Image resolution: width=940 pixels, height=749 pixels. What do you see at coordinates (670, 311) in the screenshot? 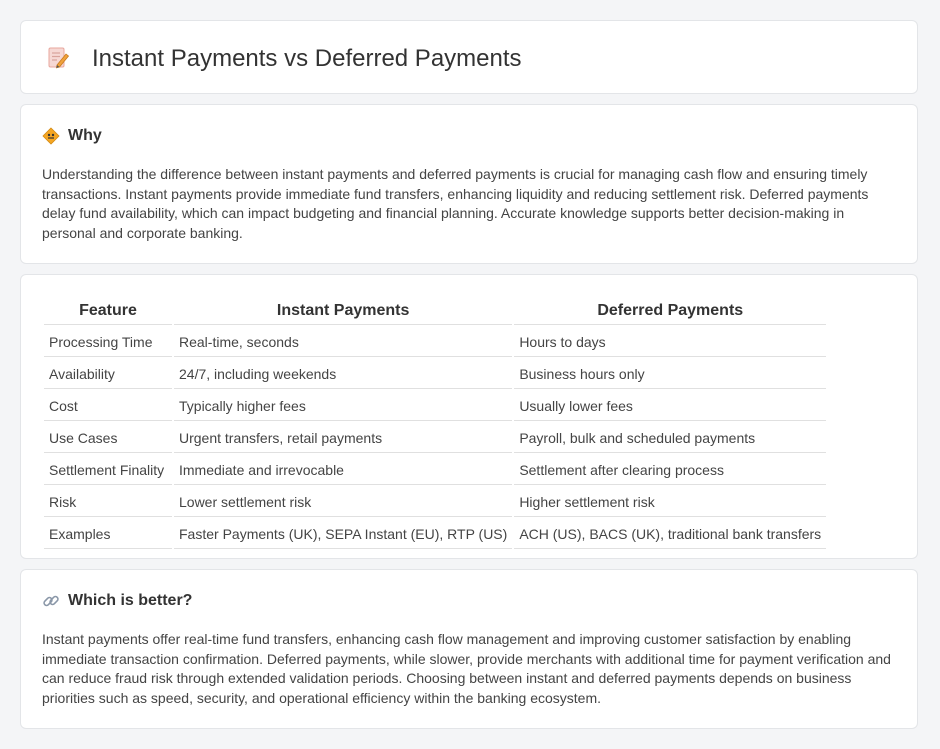
I see `header-deferred: Deferred Payments` at bounding box center [670, 311].